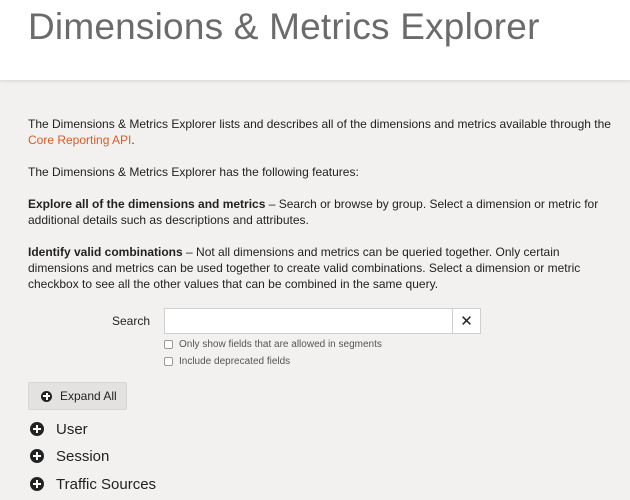 This screenshot has width=630, height=500. I want to click on close-icon: ✕, so click(466, 321).